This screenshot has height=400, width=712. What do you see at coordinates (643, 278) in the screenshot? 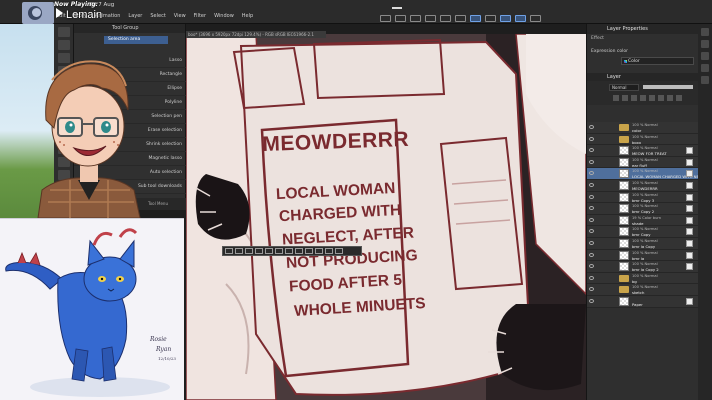
I see `layer-row: 100 % Normal bg` at bounding box center [643, 278].